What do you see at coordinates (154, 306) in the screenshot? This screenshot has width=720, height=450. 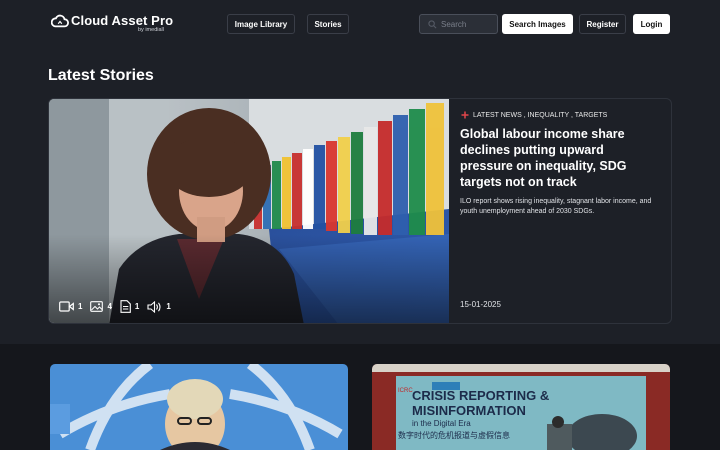 I see `audio-icon` at bounding box center [154, 306].